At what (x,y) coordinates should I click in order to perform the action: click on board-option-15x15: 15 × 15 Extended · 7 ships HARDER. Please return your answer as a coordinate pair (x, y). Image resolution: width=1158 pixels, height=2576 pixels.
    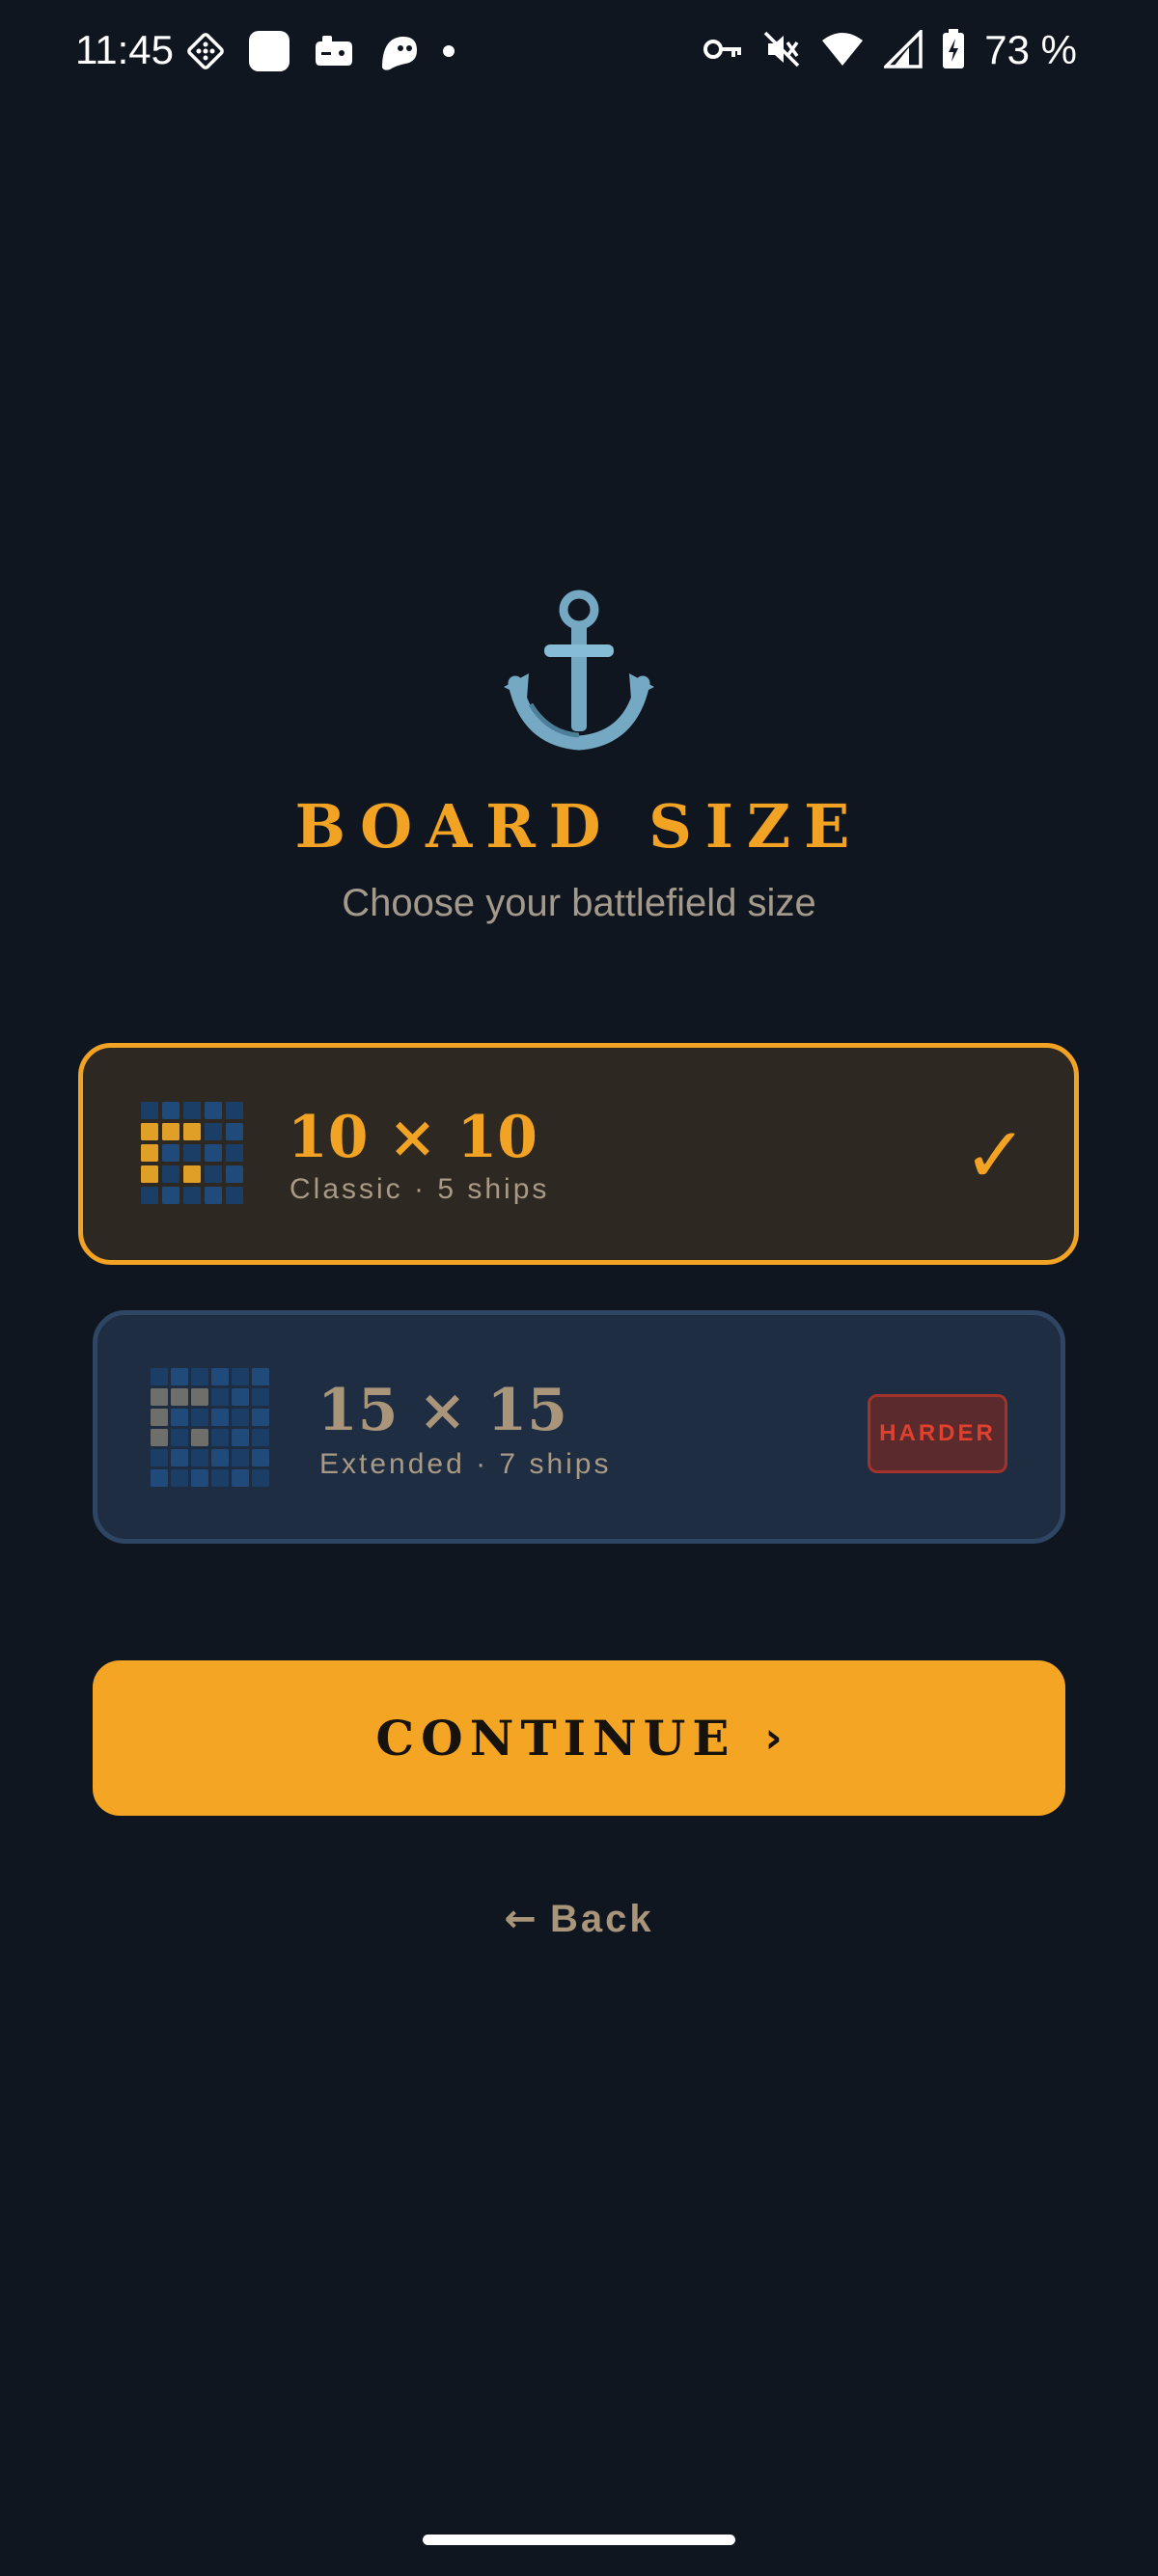
    Looking at the image, I should click on (579, 1427).